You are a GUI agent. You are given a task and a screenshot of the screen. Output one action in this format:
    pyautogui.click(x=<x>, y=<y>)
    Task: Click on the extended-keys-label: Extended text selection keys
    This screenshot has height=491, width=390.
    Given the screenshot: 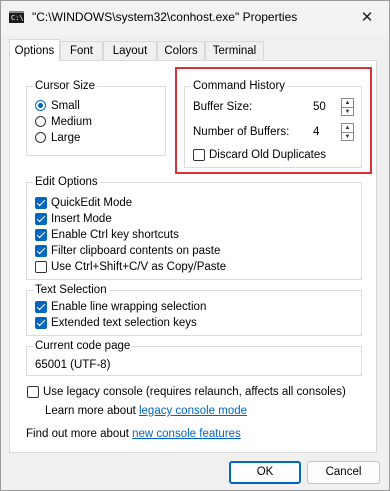 What is the action you would take?
    pyautogui.click(x=124, y=323)
    